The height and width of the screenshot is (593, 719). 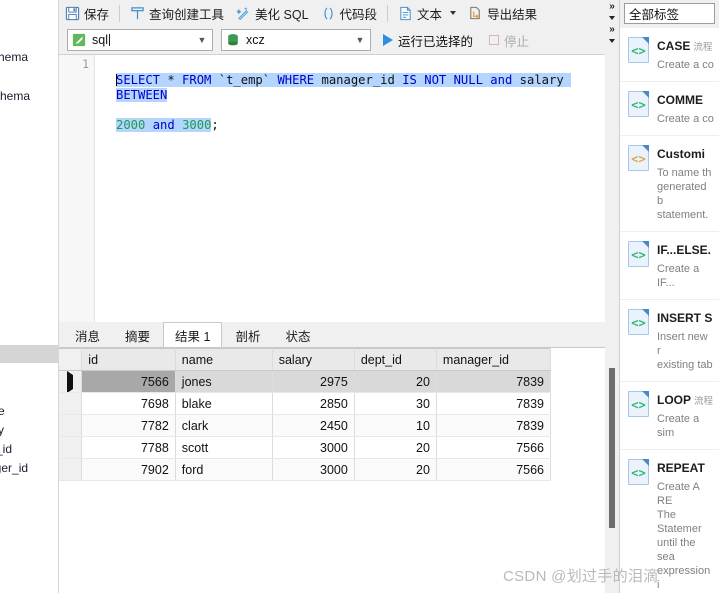 I want to click on cell-dept-id: 30, so click(x=395, y=403).